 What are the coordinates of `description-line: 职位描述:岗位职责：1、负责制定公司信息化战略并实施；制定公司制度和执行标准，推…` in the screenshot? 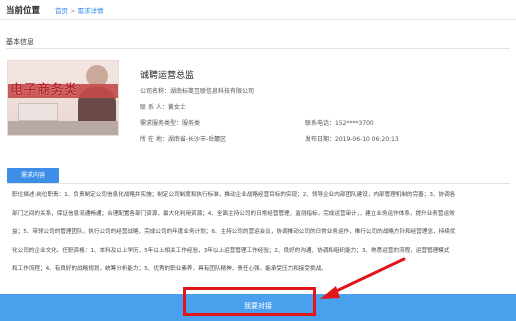 It's located at (234, 195).